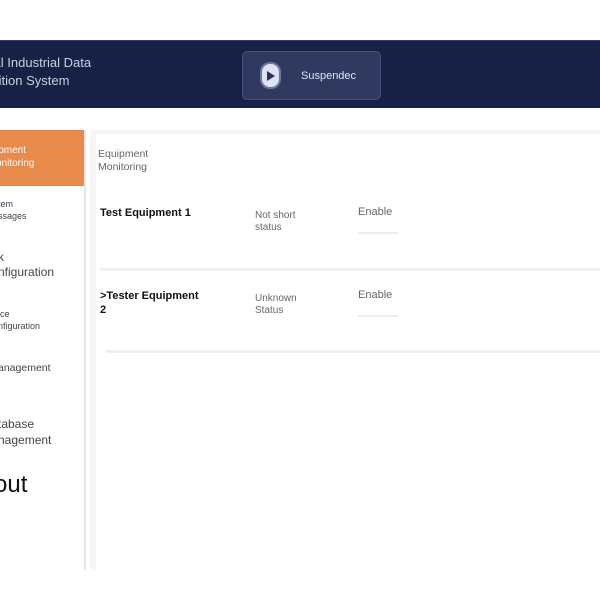  Describe the element at coordinates (155, 303) in the screenshot. I see `device-name: >Tester Equipment 2` at that location.